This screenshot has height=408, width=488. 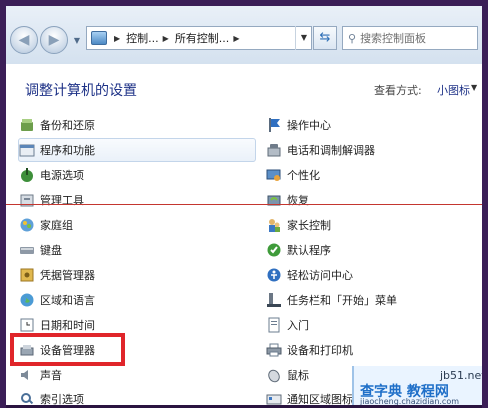 What do you see at coordinates (27, 225) in the screenshot?
I see `homegroup-icon` at bounding box center [27, 225].